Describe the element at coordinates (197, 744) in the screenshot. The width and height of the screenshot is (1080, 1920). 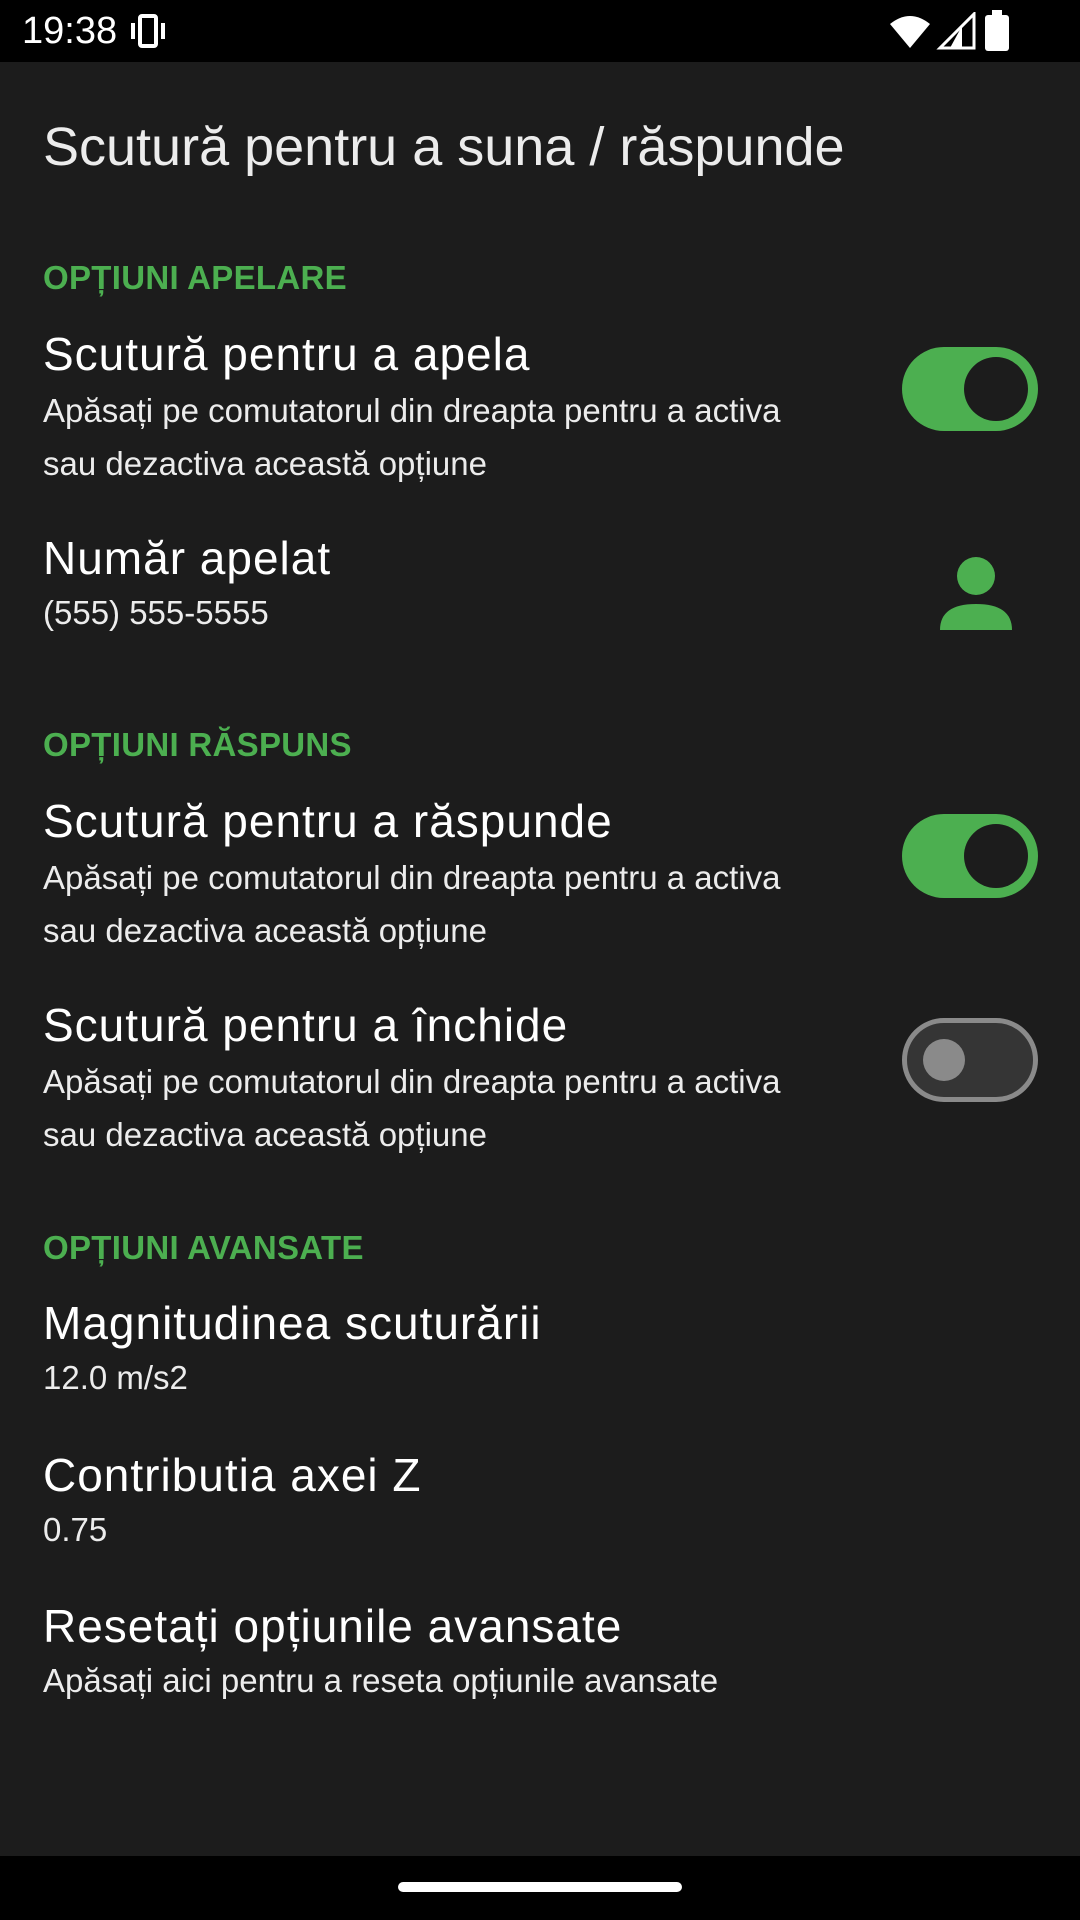
I see `section-header-answer: OPȚIUNI RĂSPUNS` at that location.